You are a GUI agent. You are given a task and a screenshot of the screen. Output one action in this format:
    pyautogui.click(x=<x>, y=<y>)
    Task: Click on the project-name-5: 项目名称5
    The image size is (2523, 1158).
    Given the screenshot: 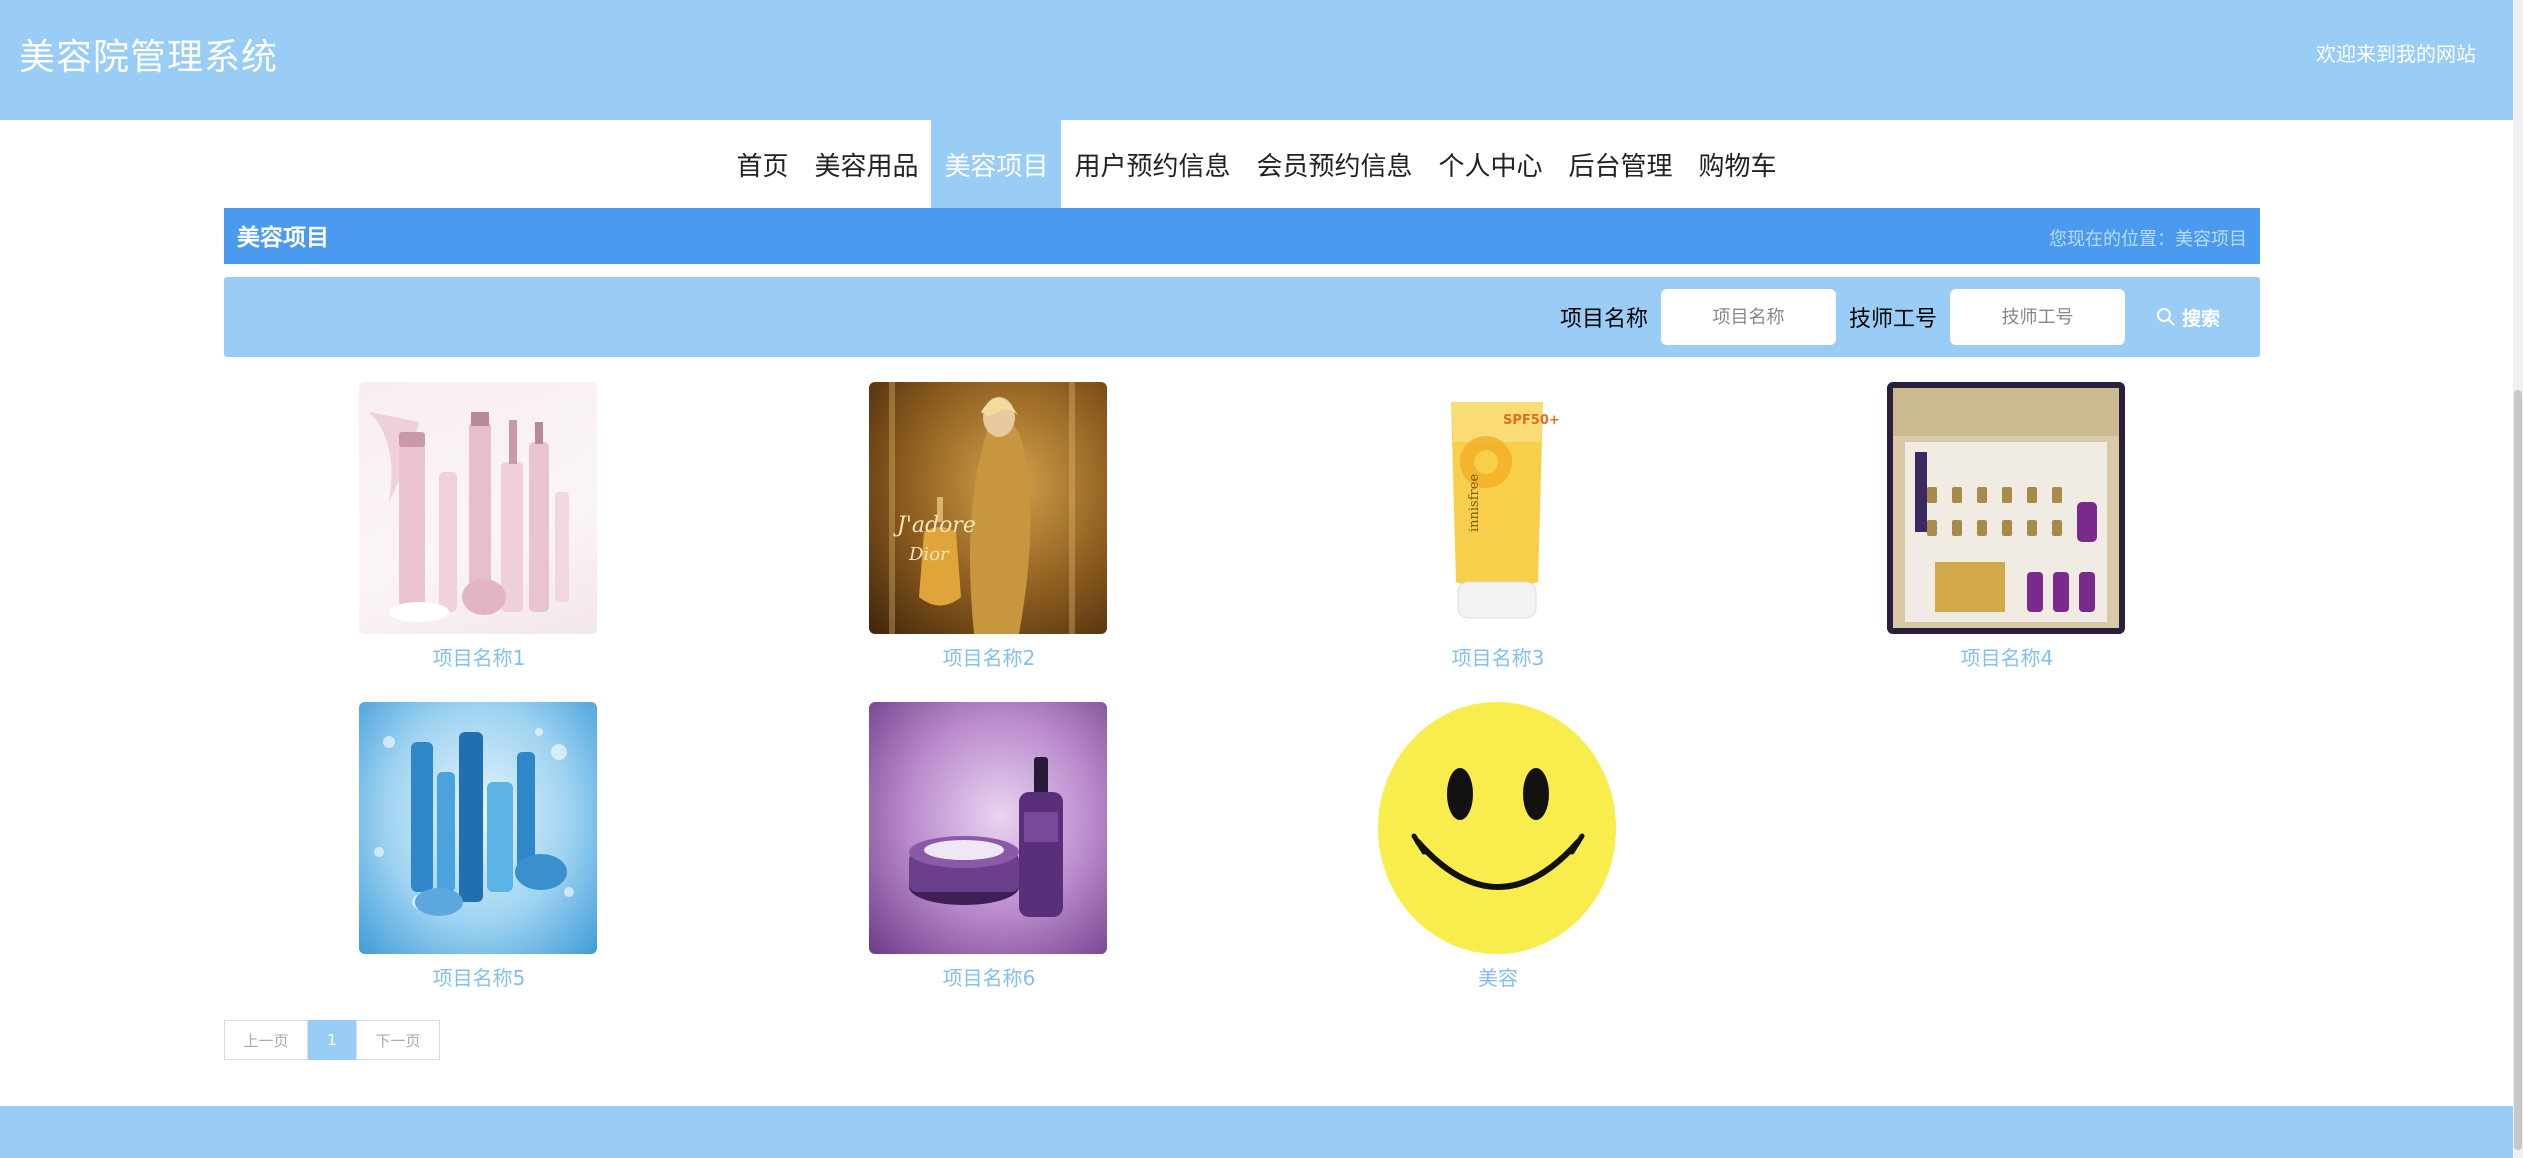 What is the action you would take?
    pyautogui.click(x=479, y=976)
    